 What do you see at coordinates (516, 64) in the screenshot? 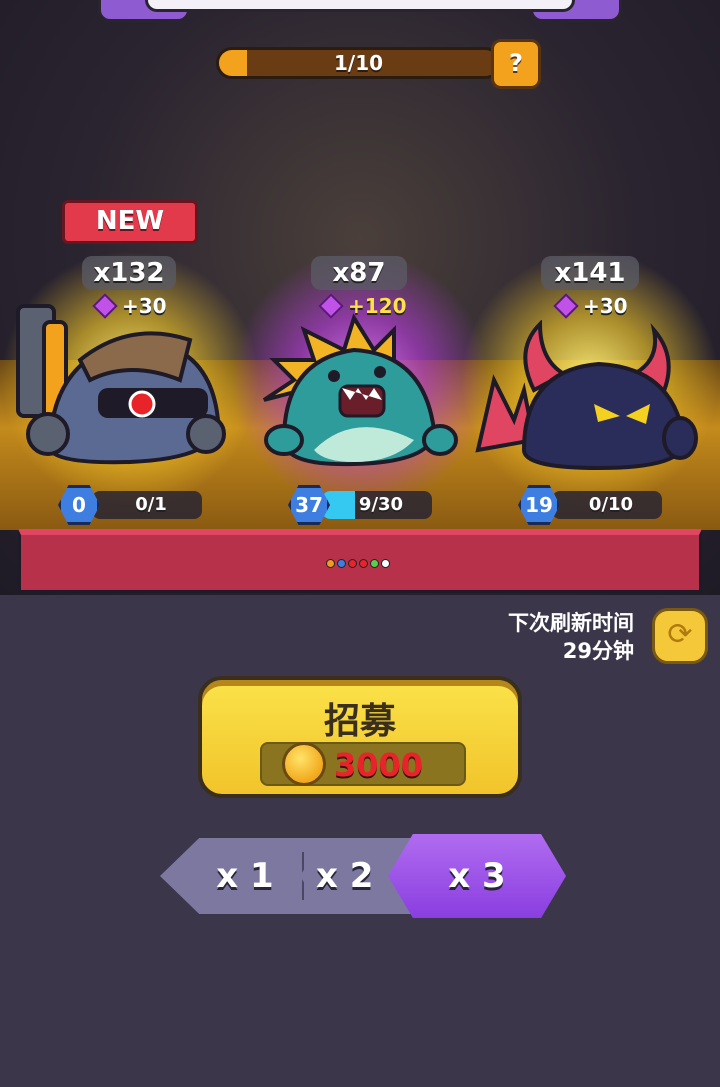
I see `help-button: ?` at bounding box center [516, 64].